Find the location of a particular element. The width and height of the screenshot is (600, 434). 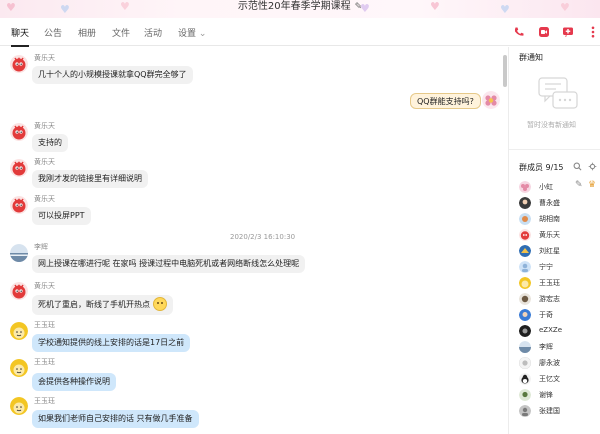

member-item: 李辉 is located at coordinates (559, 347).